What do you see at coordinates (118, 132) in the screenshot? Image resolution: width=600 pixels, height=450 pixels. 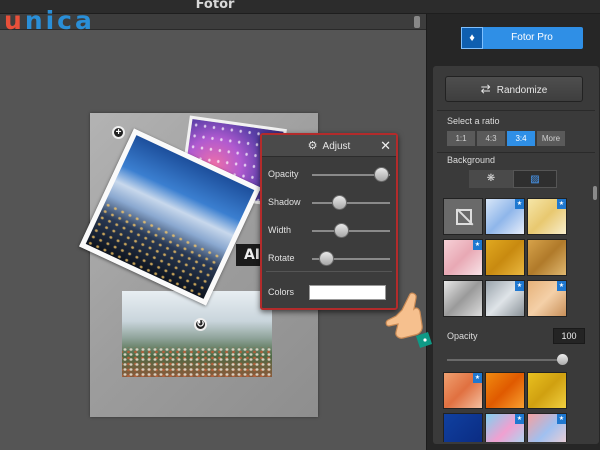 I see `add-handle-icon: +` at bounding box center [118, 132].